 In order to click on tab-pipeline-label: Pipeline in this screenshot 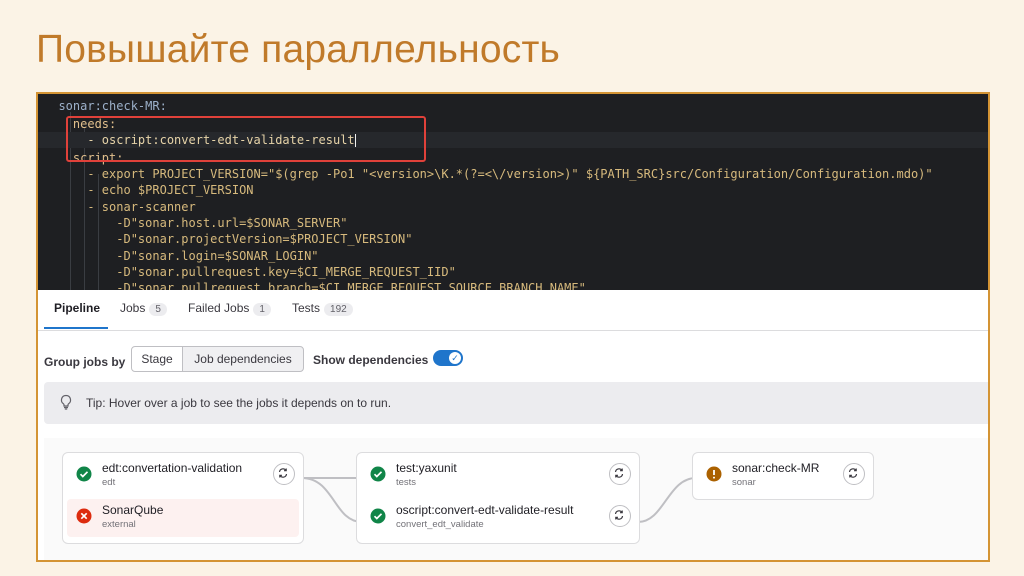, I will do `click(77, 308)`.